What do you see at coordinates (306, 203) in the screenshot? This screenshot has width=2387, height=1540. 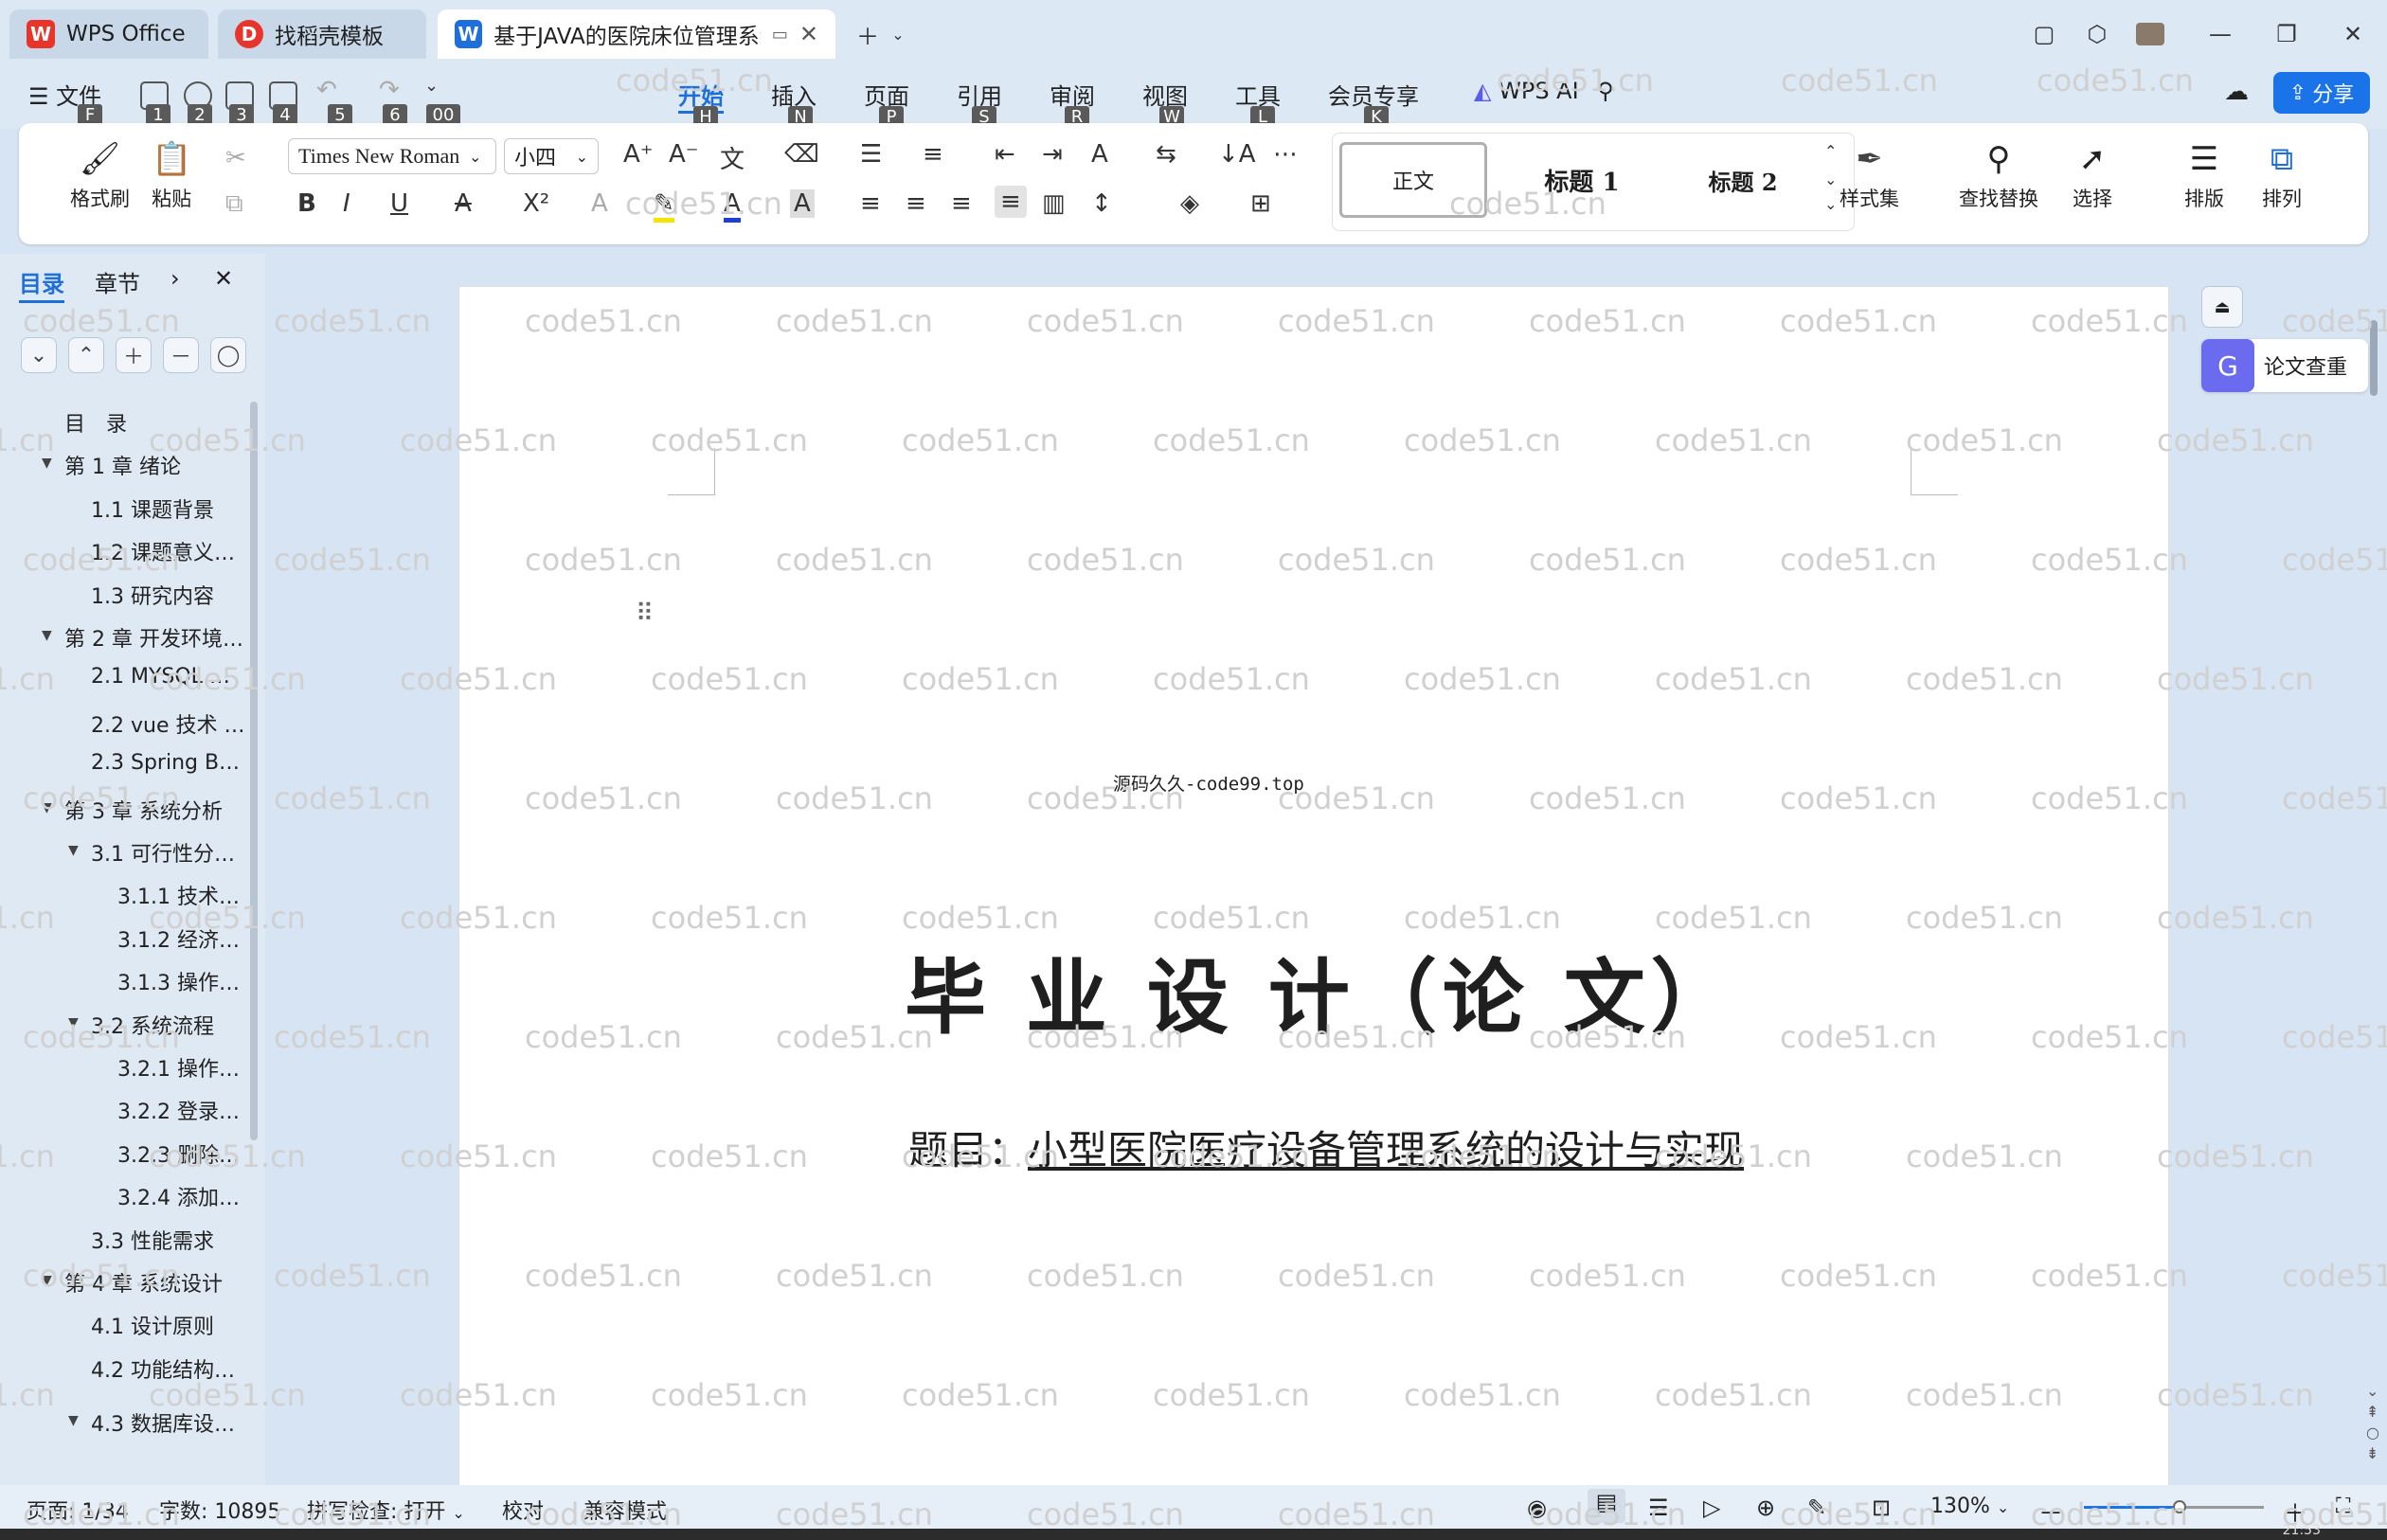 I see `bold-icon: B` at bounding box center [306, 203].